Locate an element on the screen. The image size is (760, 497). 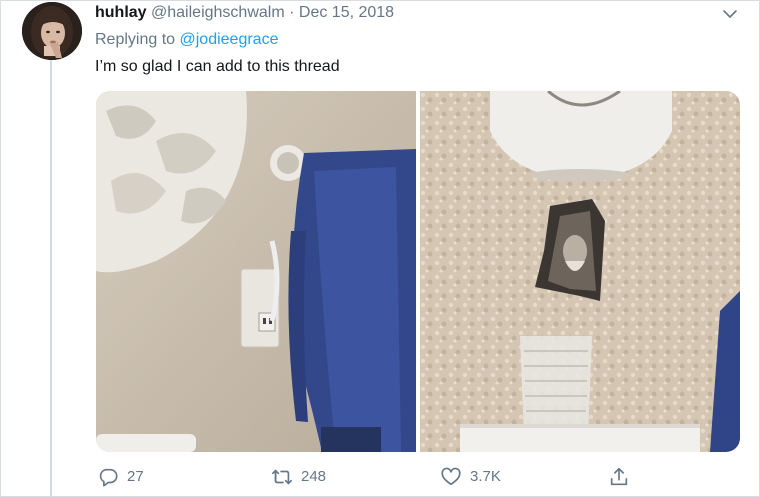
avatar is located at coordinates (52, 31).